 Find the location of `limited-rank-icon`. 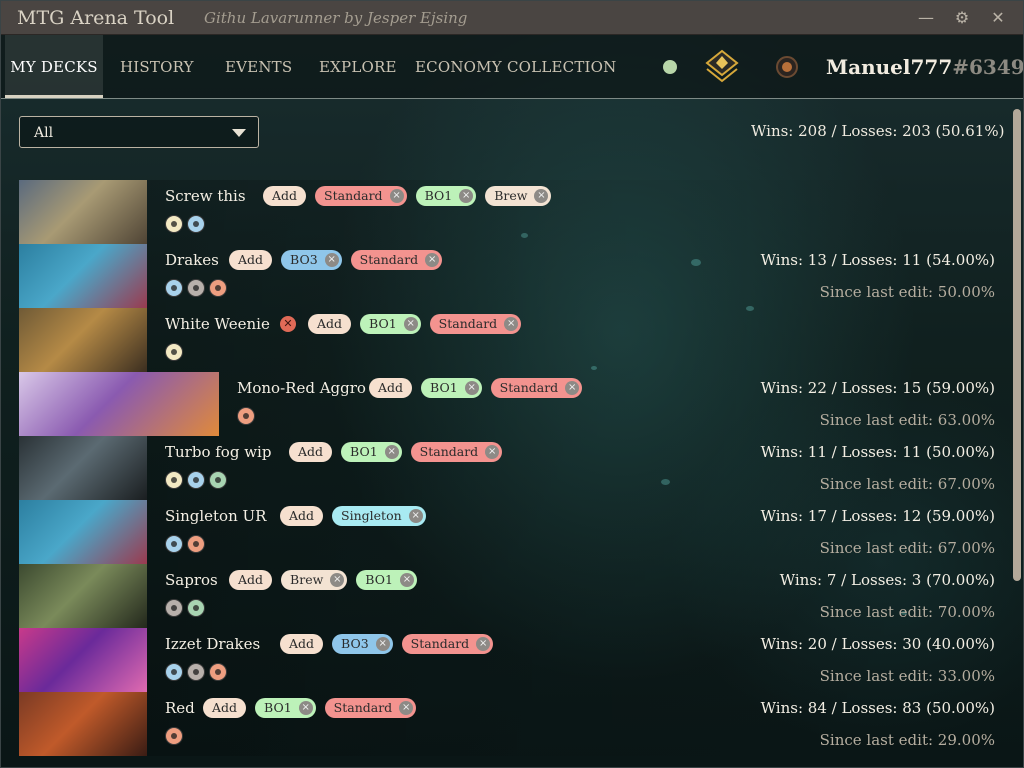

limited-rank-icon is located at coordinates (787, 67).